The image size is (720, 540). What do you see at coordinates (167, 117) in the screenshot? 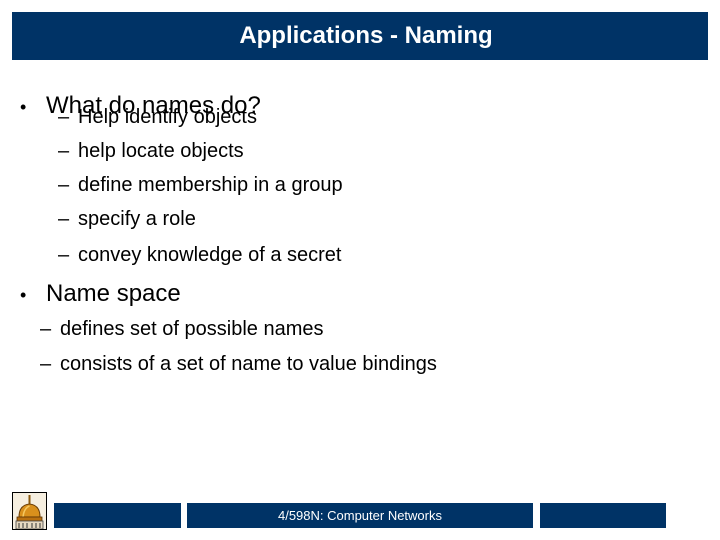
I see `sub-item-text: Help identify objects` at bounding box center [167, 117].